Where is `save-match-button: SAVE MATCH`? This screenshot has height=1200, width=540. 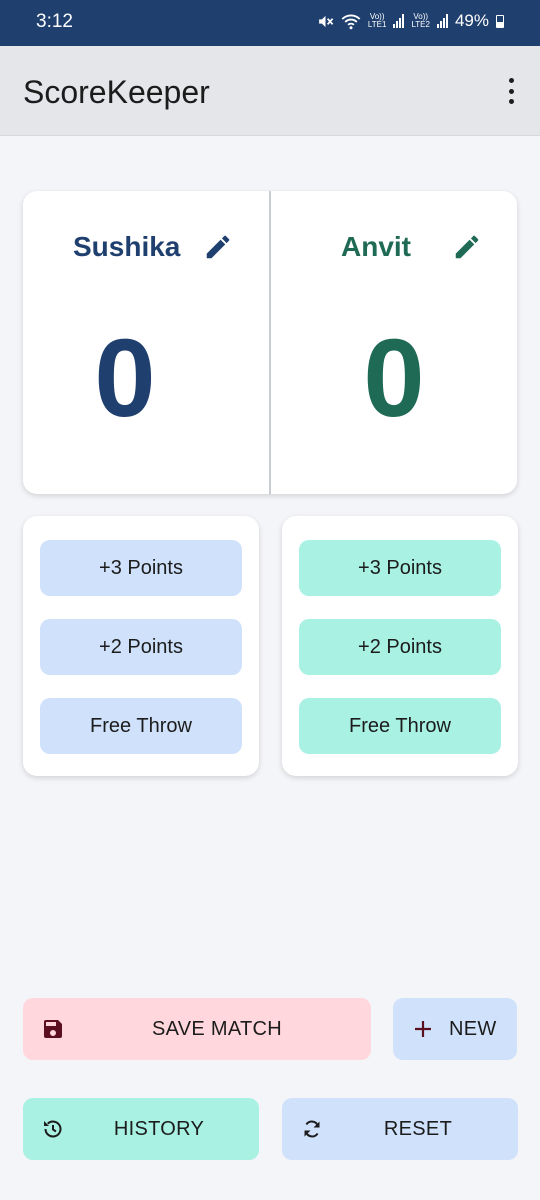 save-match-button: SAVE MATCH is located at coordinates (197, 1029).